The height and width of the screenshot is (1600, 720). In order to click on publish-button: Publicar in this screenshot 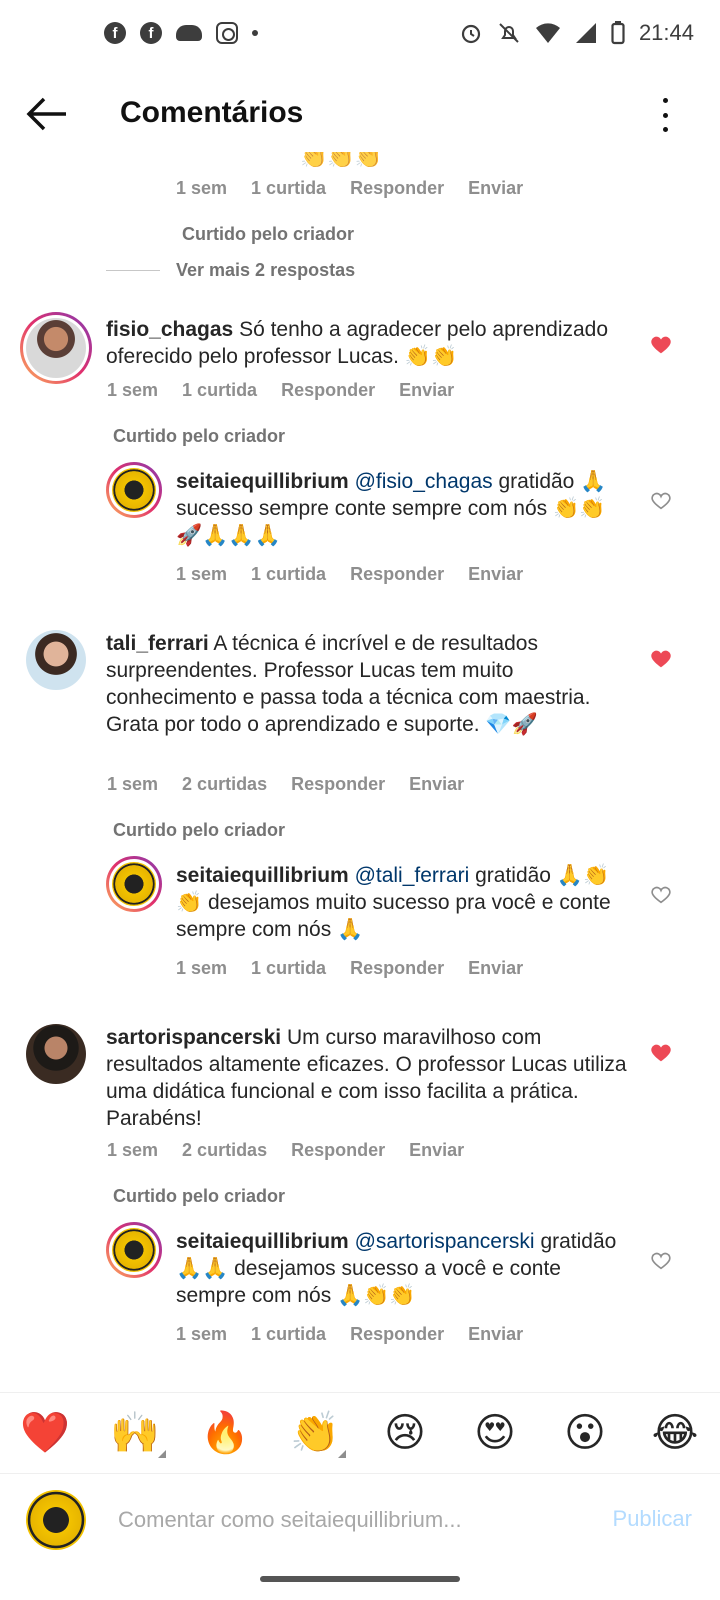, I will do `click(652, 1519)`.